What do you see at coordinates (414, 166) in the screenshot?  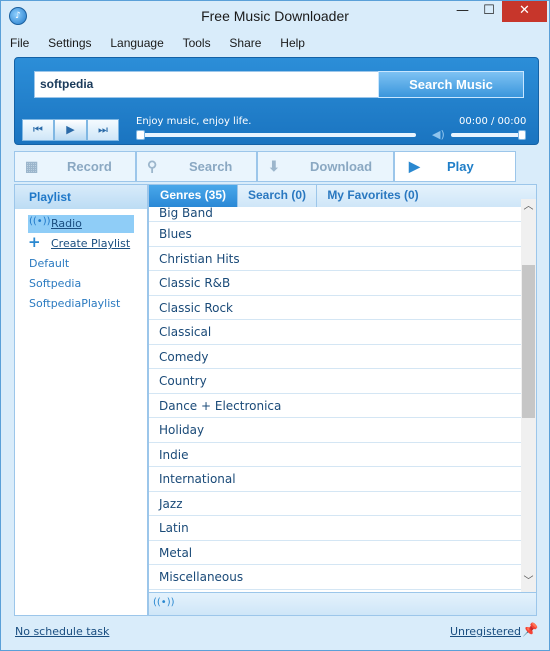 I see `play-icon: ▶` at bounding box center [414, 166].